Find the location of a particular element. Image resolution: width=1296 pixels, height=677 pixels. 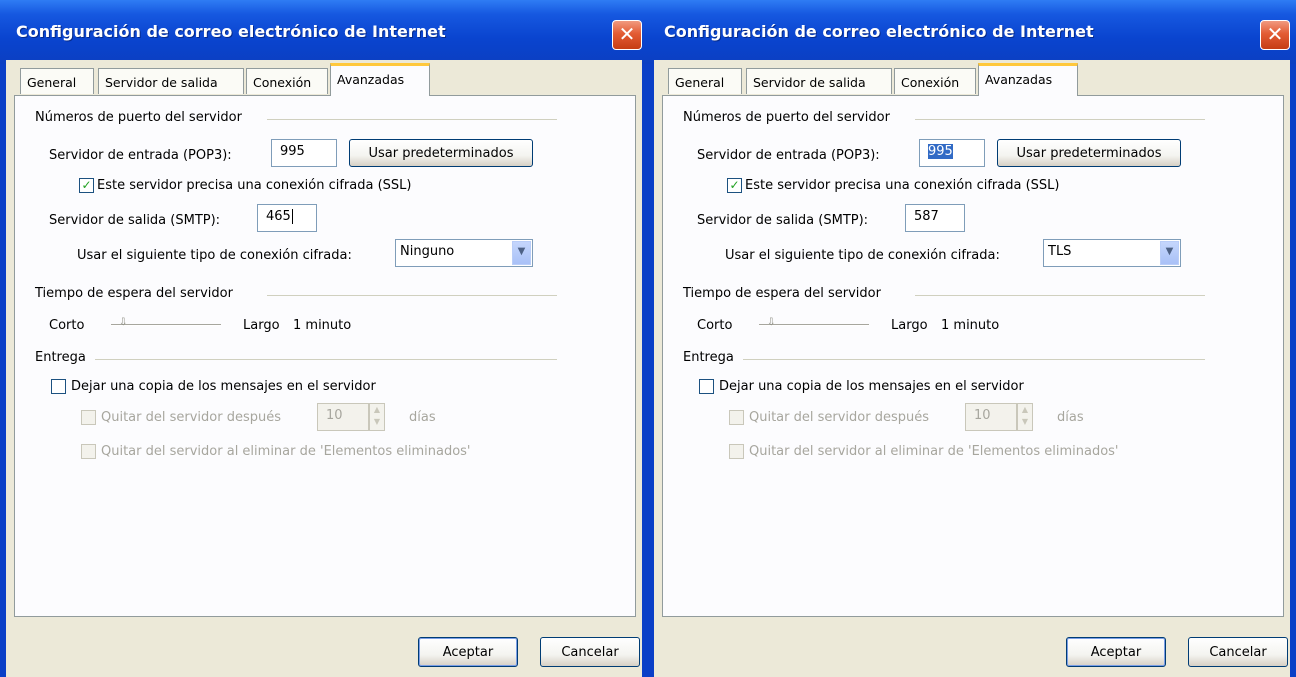

outgoing-port-value: 465 is located at coordinates (278, 216).